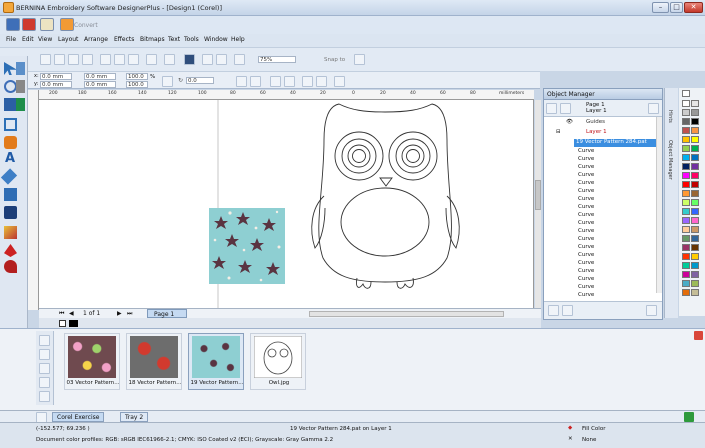 The width and height of the screenshot is (705, 448). I want to click on menu-file: File, so click(11, 39).